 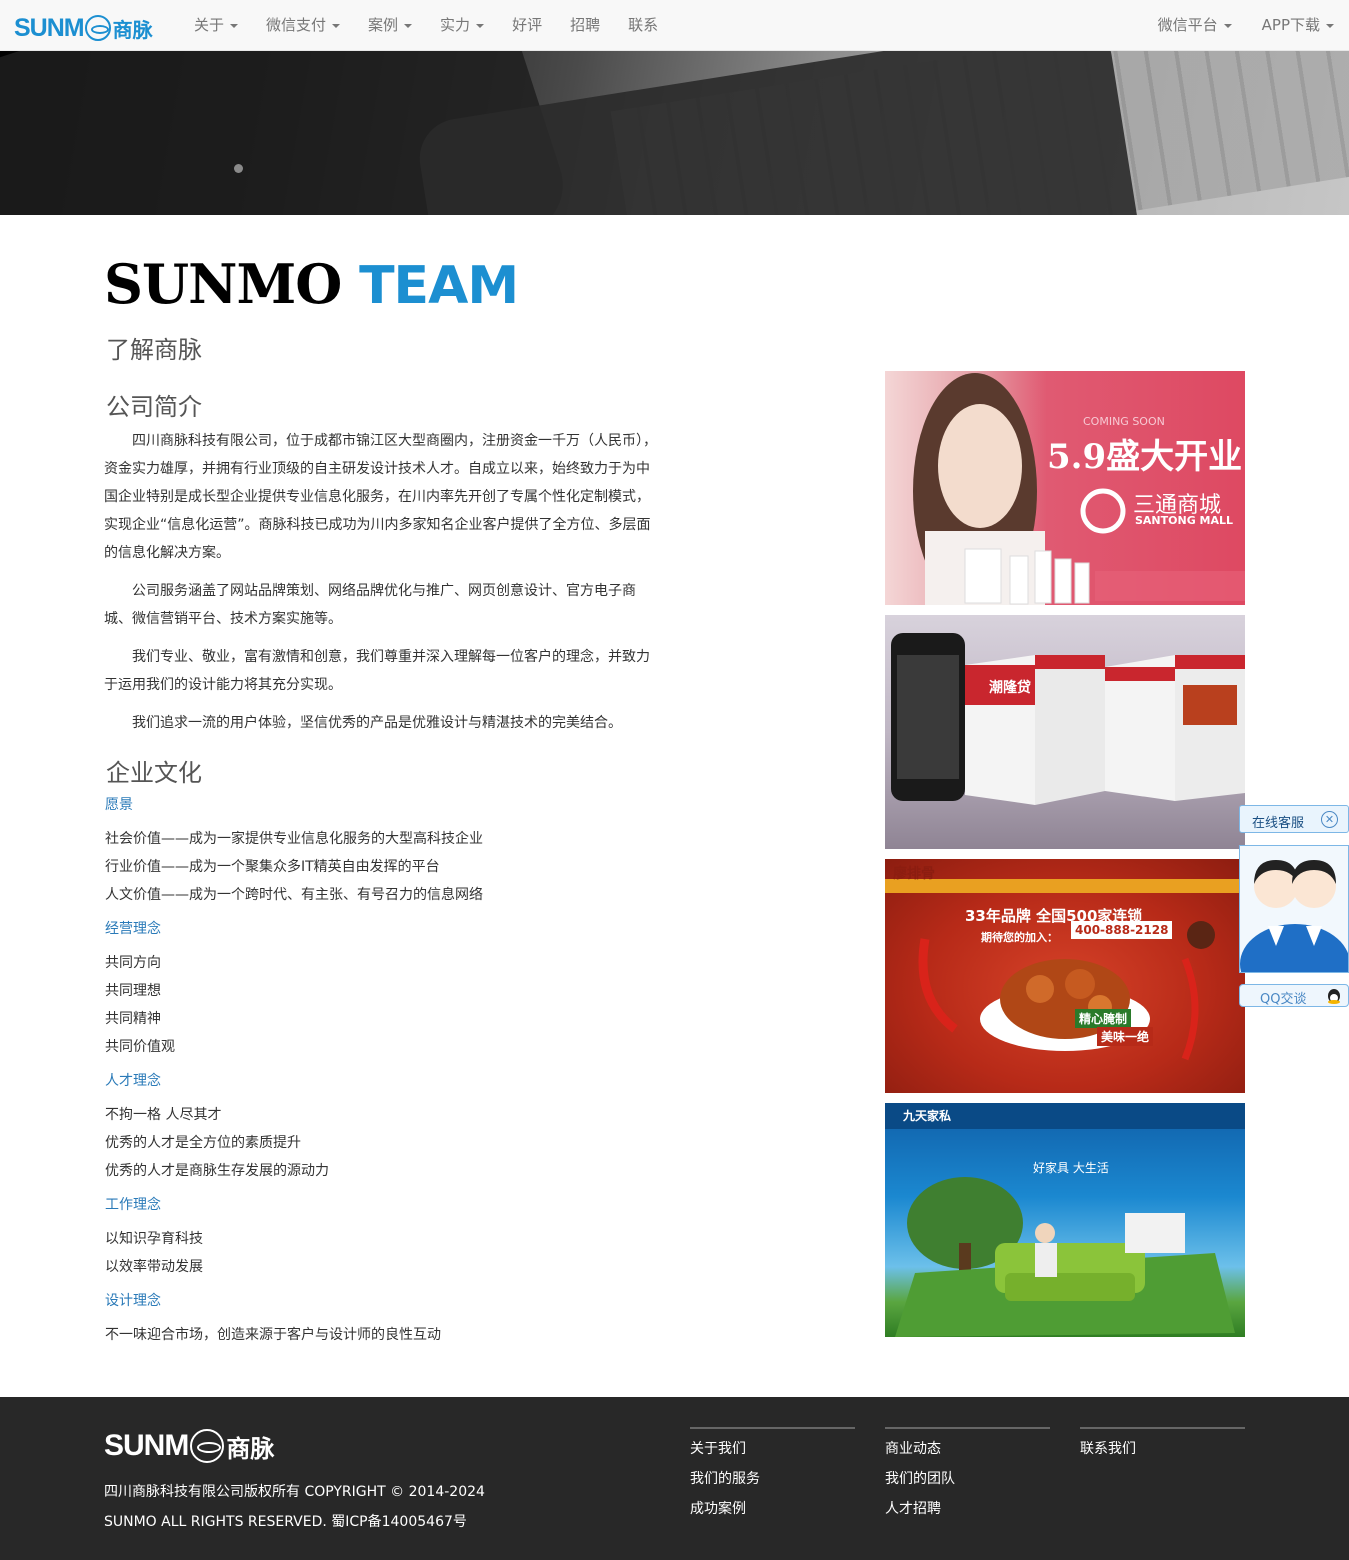 What do you see at coordinates (1145, 457) in the screenshot?
I see `pic1-headline: 5.9盛大开业` at bounding box center [1145, 457].